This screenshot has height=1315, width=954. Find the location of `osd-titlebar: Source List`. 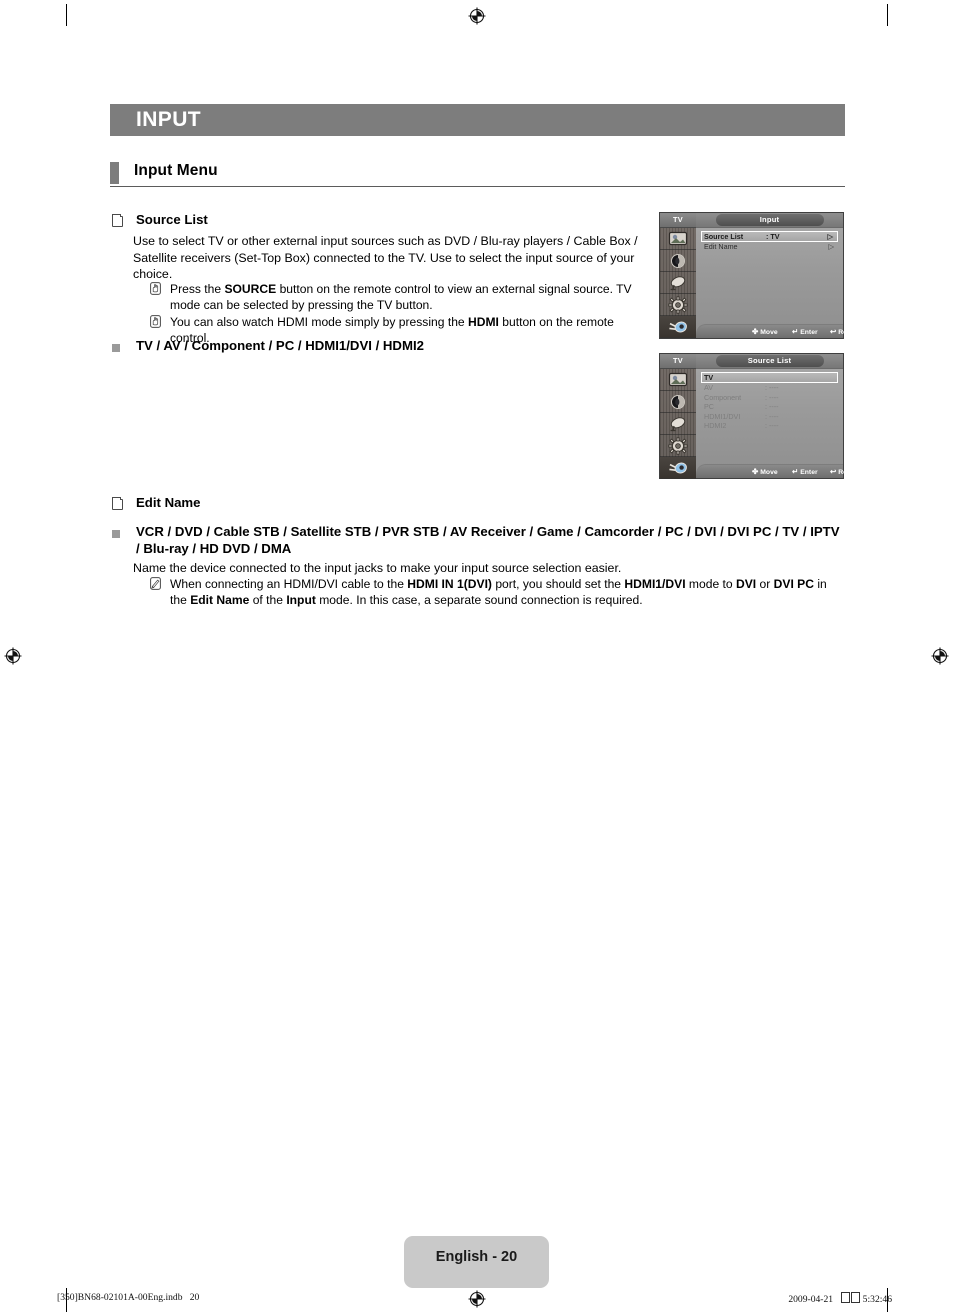

osd-titlebar: Source List is located at coordinates (769, 361).